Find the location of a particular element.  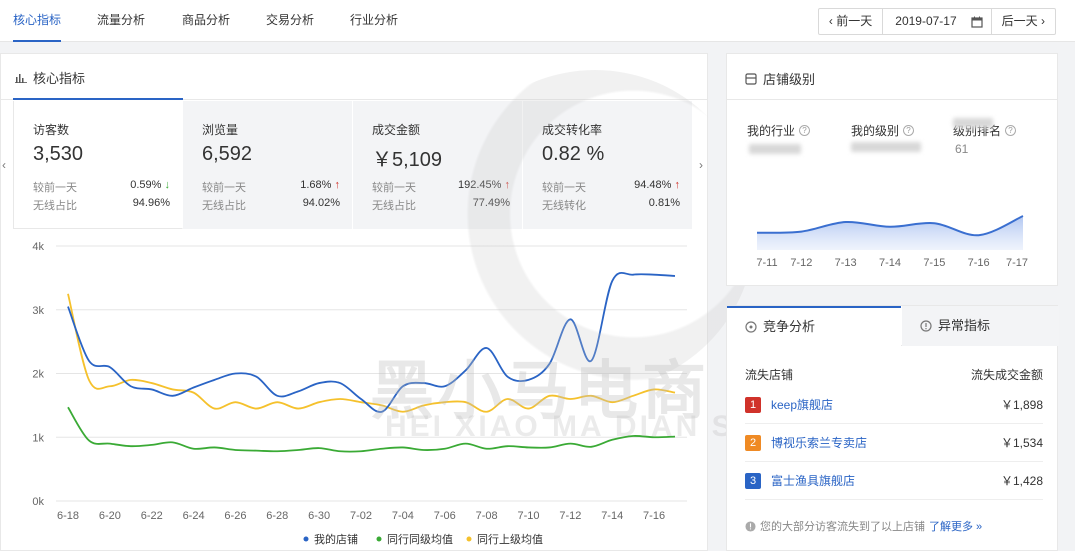

metric-label: 成交转化率 is located at coordinates (572, 130).